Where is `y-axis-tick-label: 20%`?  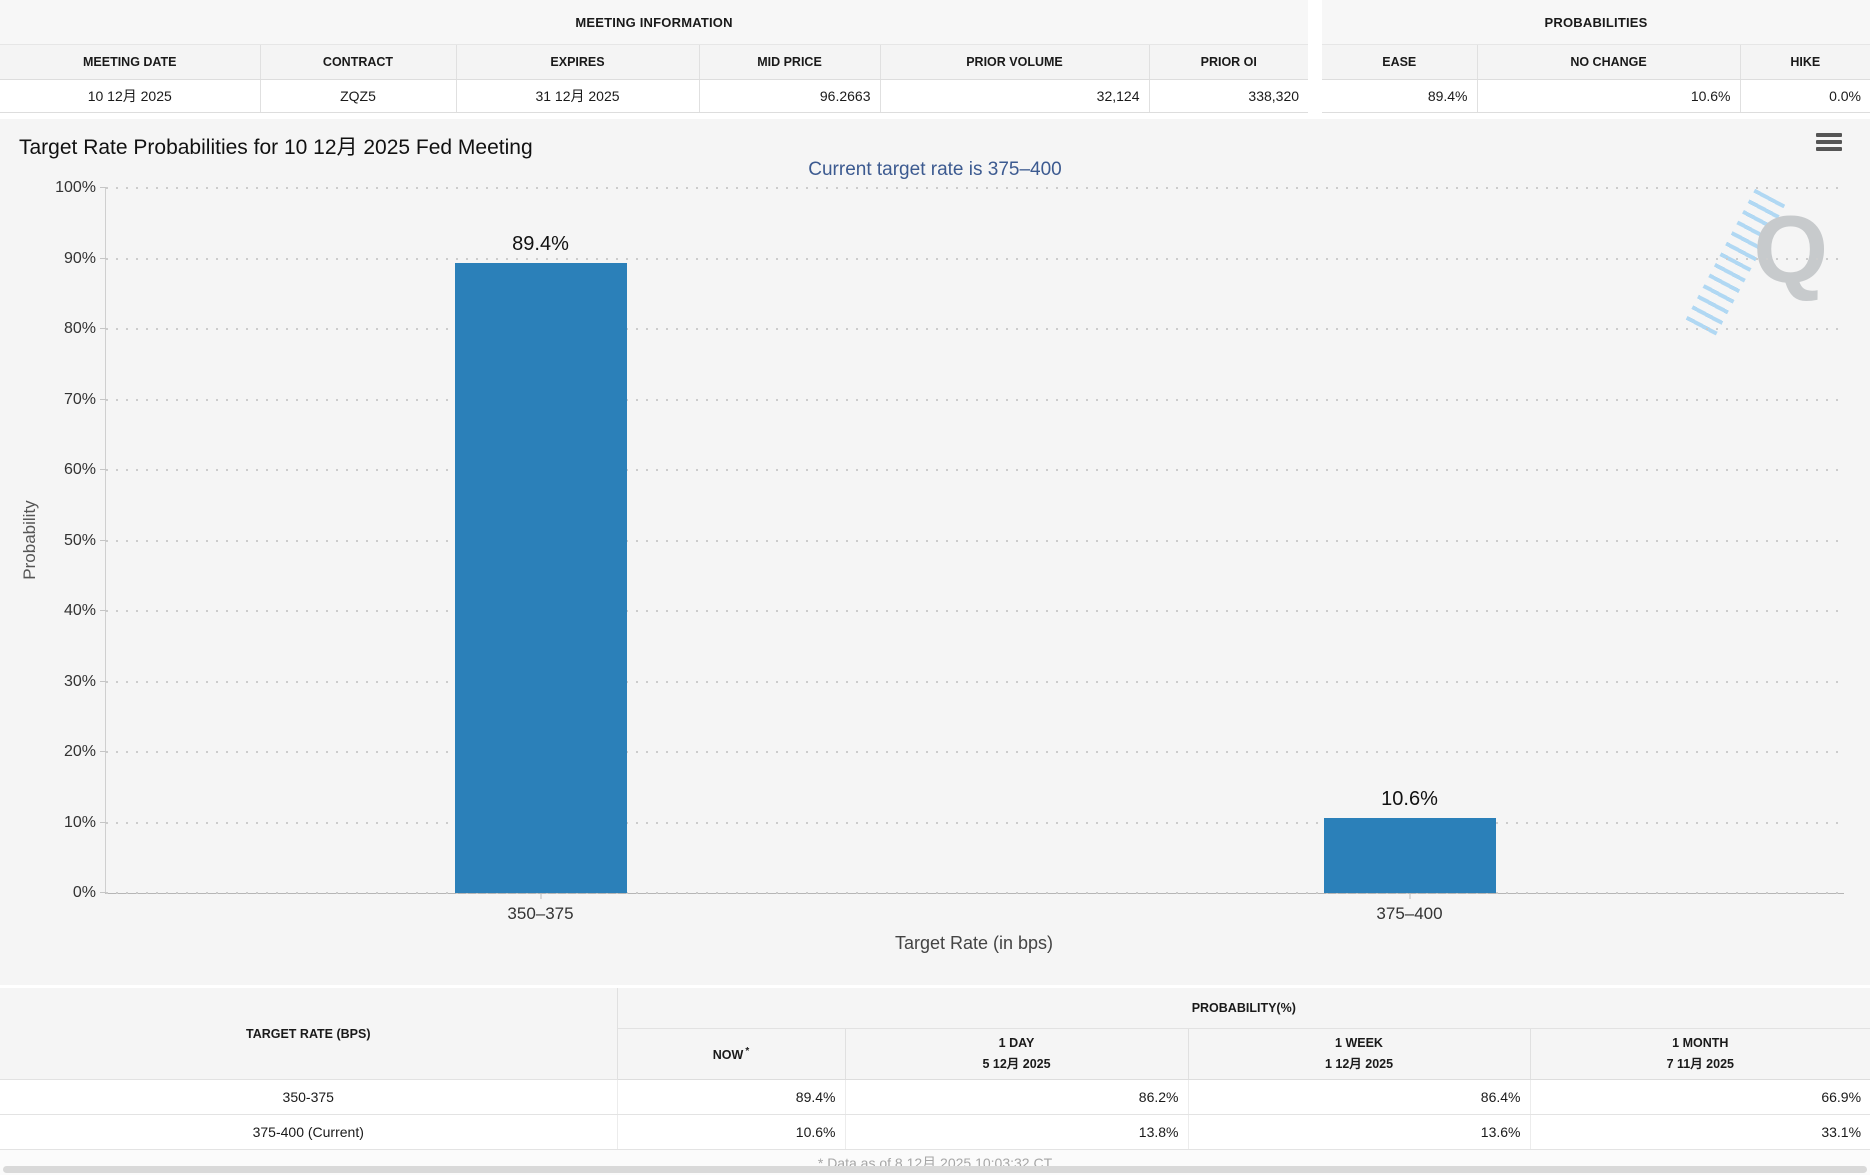 y-axis-tick-label: 20% is located at coordinates (79, 751).